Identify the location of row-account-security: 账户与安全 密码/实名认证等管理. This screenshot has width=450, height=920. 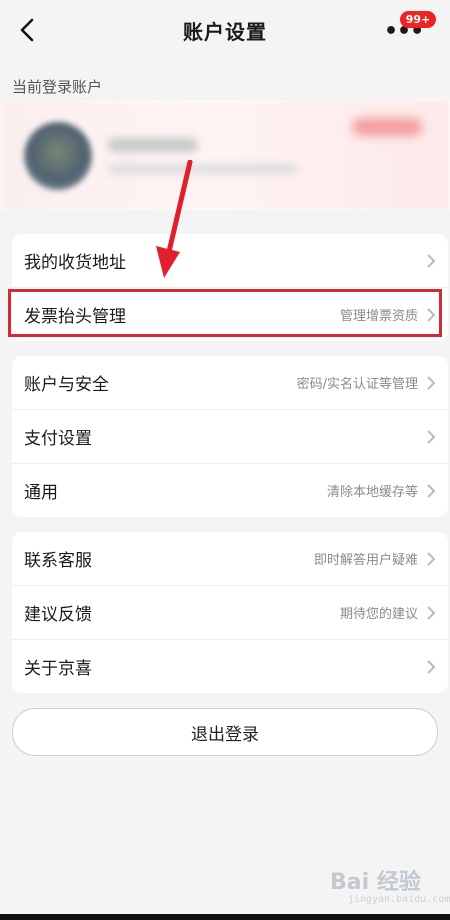
(230, 383).